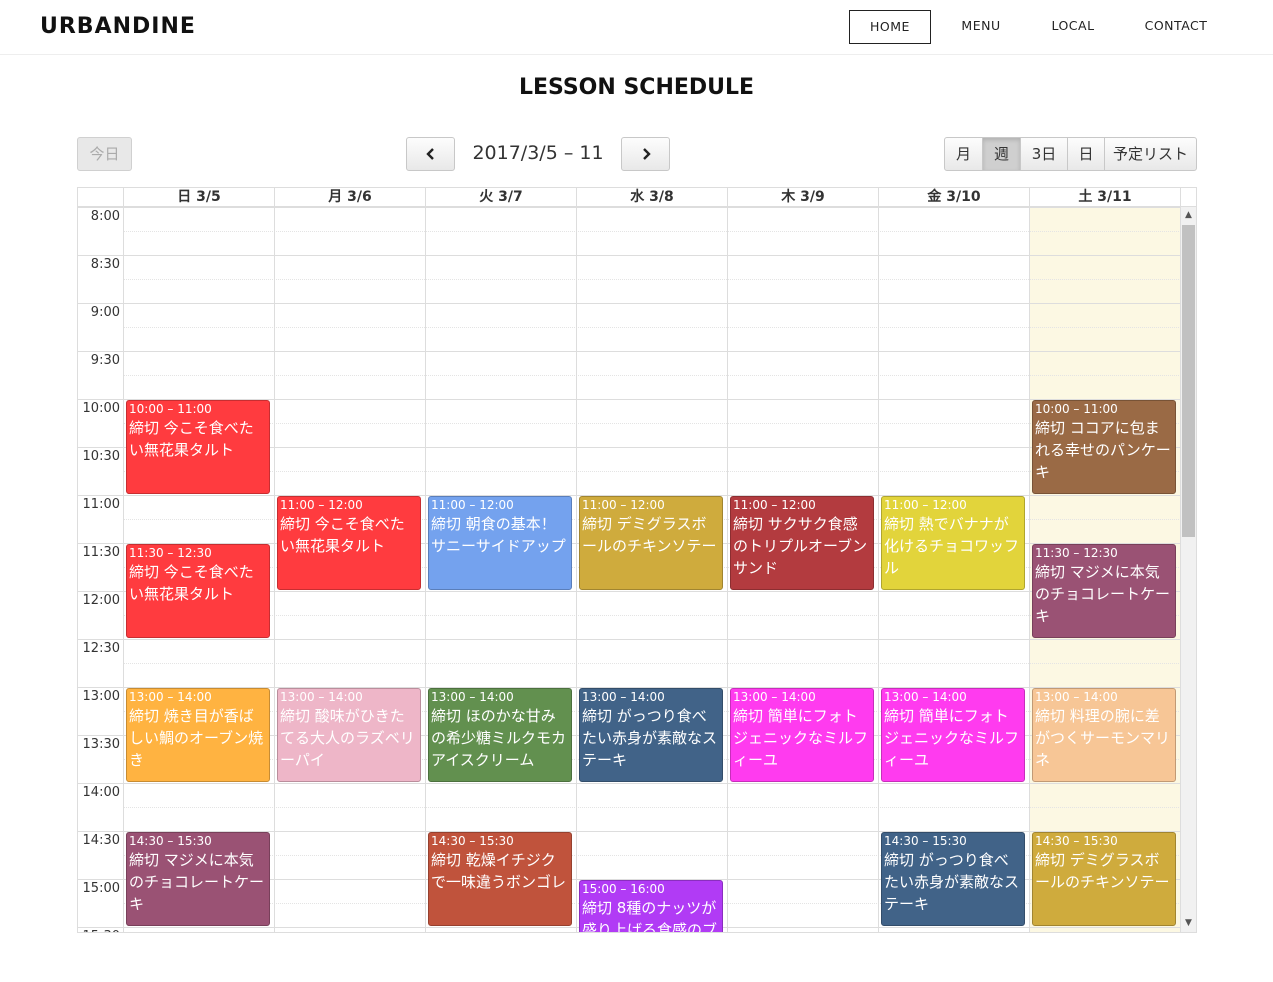  I want to click on day-header-1: 月 3/6, so click(349, 197).